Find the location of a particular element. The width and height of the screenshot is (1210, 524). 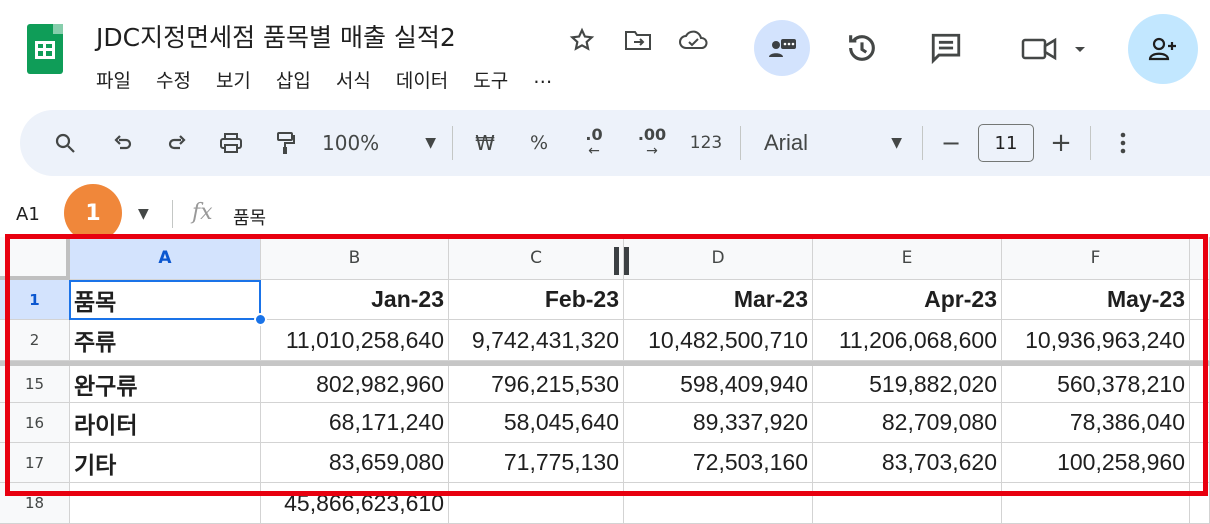

cell-e2: 11,206,068,600 is located at coordinates (907, 340).